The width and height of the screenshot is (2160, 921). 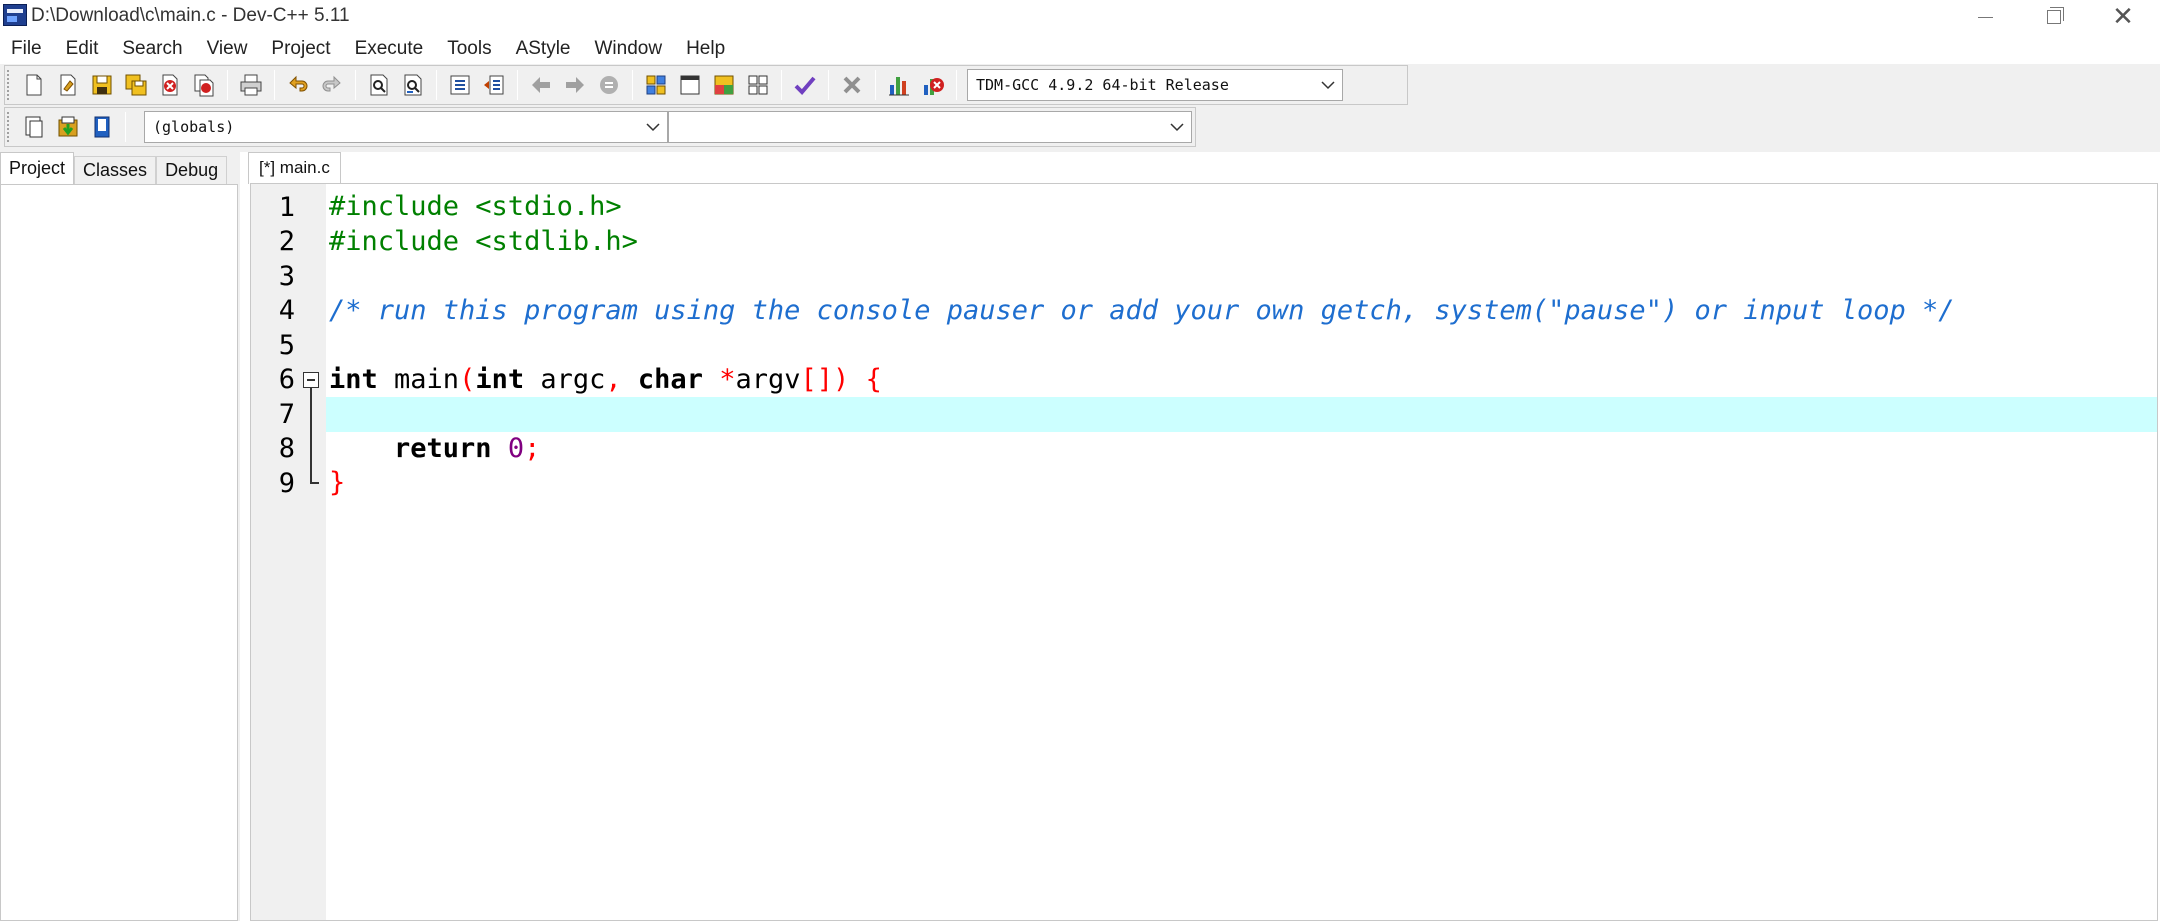 What do you see at coordinates (2123, 17) in the screenshot?
I see `close-window-button: ✕` at bounding box center [2123, 17].